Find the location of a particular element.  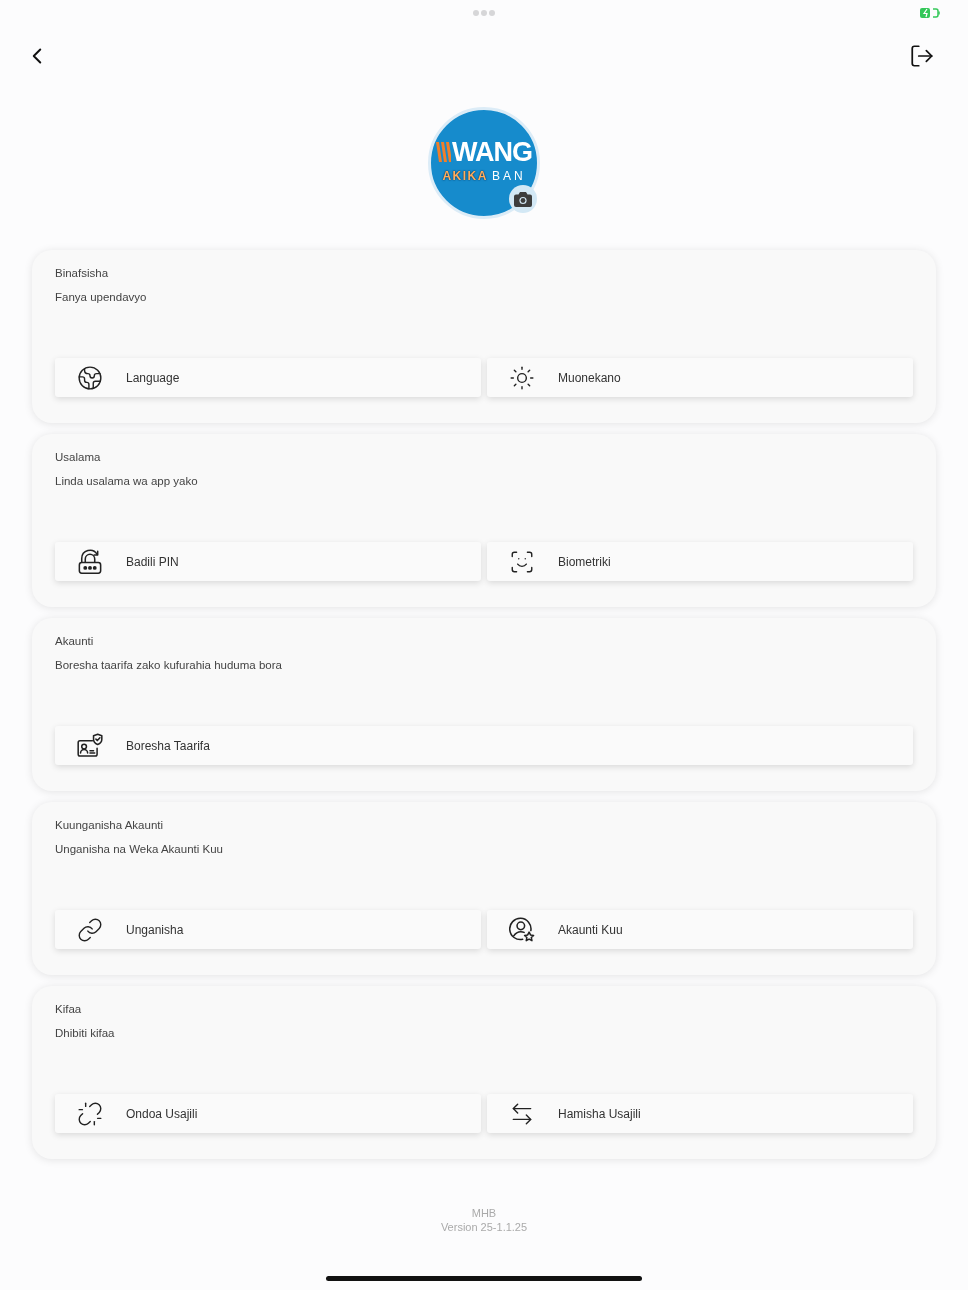

battery-icon is located at coordinates (930, 13).